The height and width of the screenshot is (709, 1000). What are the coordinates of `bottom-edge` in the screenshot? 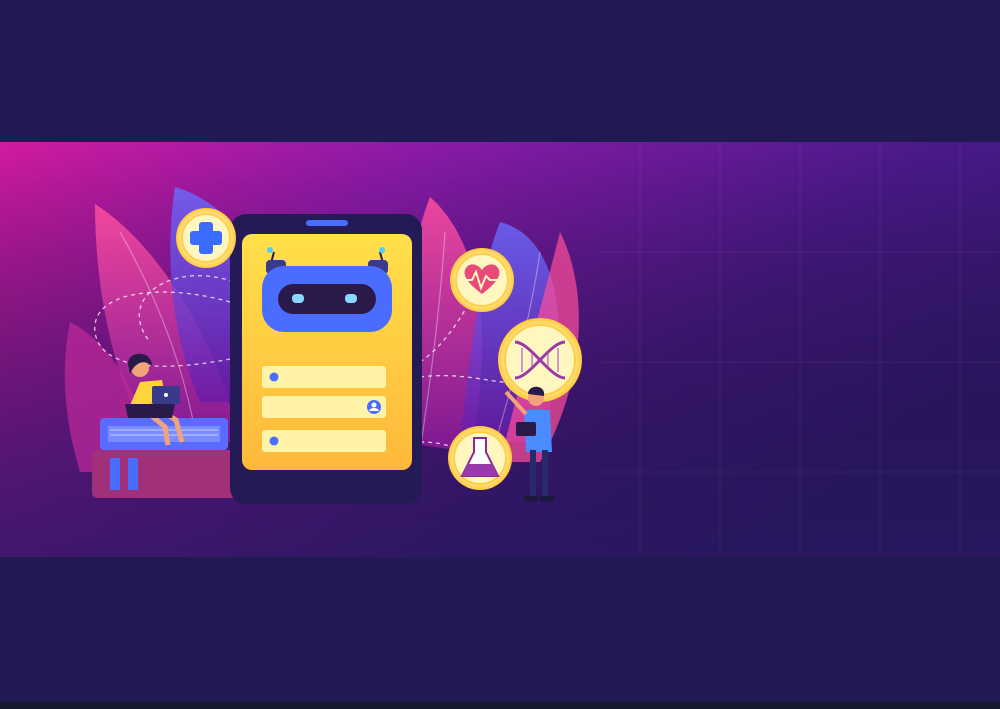 It's located at (500, 705).